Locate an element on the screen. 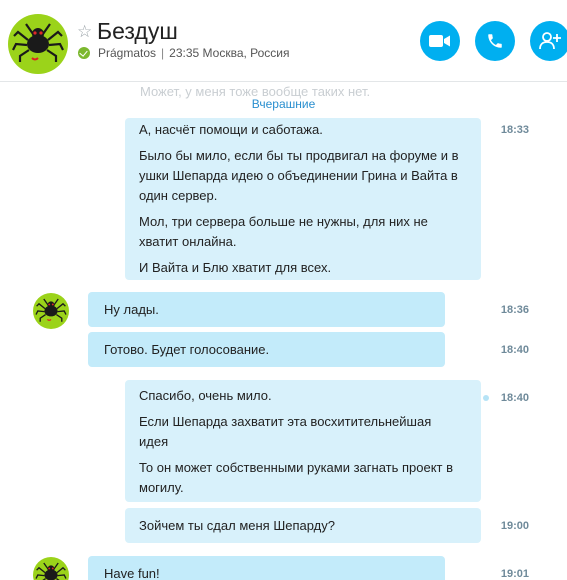 The image size is (567, 580). contact-avatar is located at coordinates (38, 44).